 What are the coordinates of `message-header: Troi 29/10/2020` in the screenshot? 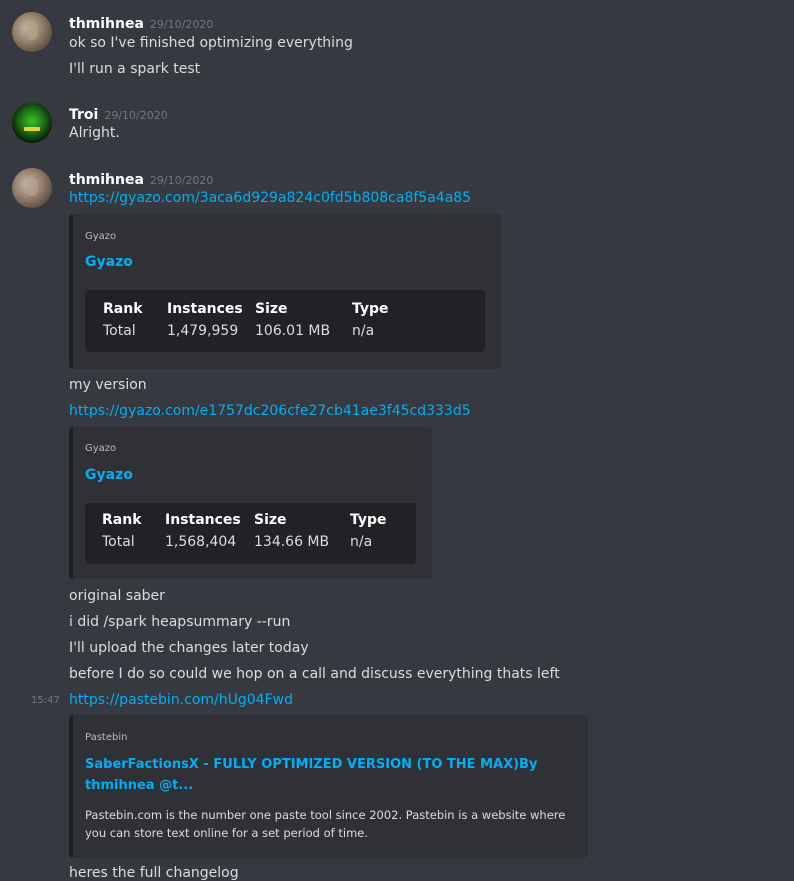 It's located at (118, 113).